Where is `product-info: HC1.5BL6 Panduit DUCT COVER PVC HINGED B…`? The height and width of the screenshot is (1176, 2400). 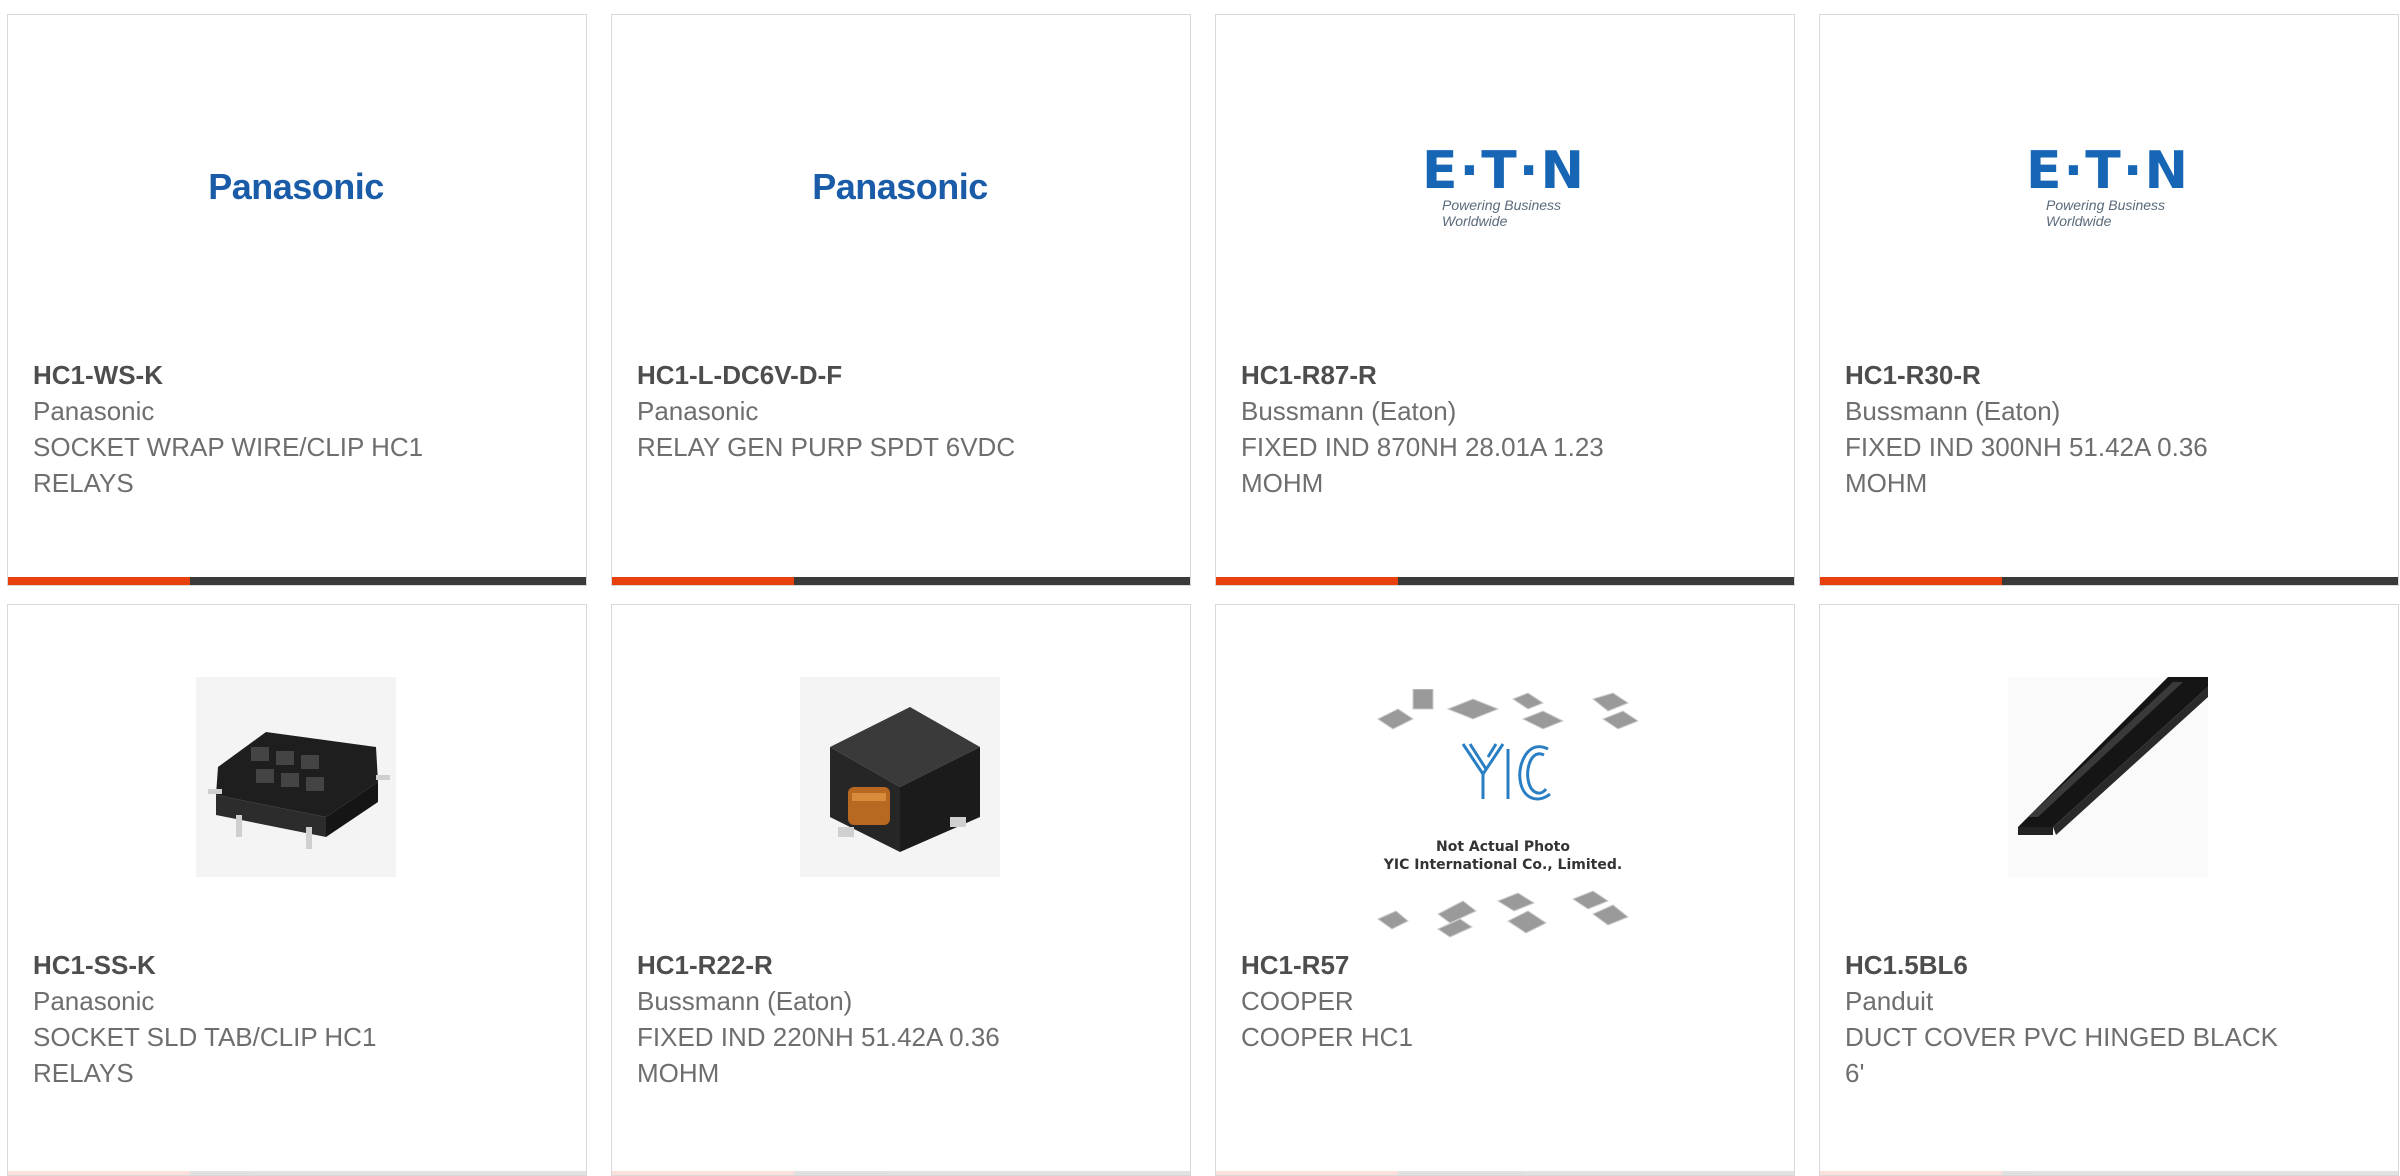
product-info: HC1.5BL6 Panduit DUCT COVER PVC HINGED B… is located at coordinates (2109, 1019).